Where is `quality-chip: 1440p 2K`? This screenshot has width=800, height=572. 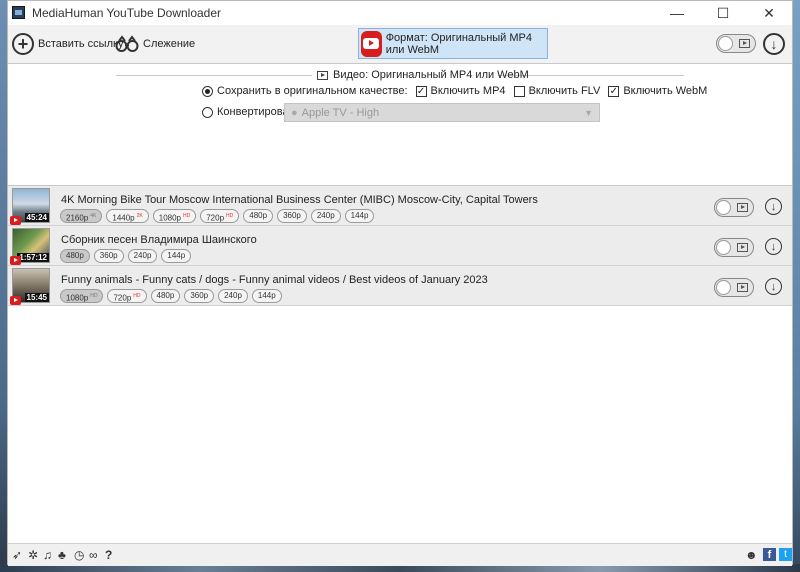 quality-chip: 1440p 2K is located at coordinates (127, 216).